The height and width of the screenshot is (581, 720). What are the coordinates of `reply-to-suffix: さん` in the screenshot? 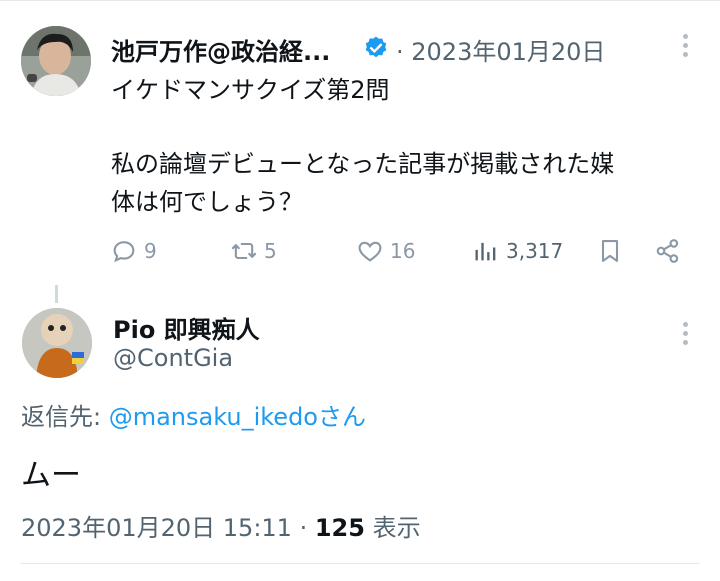 It's located at (342, 417).